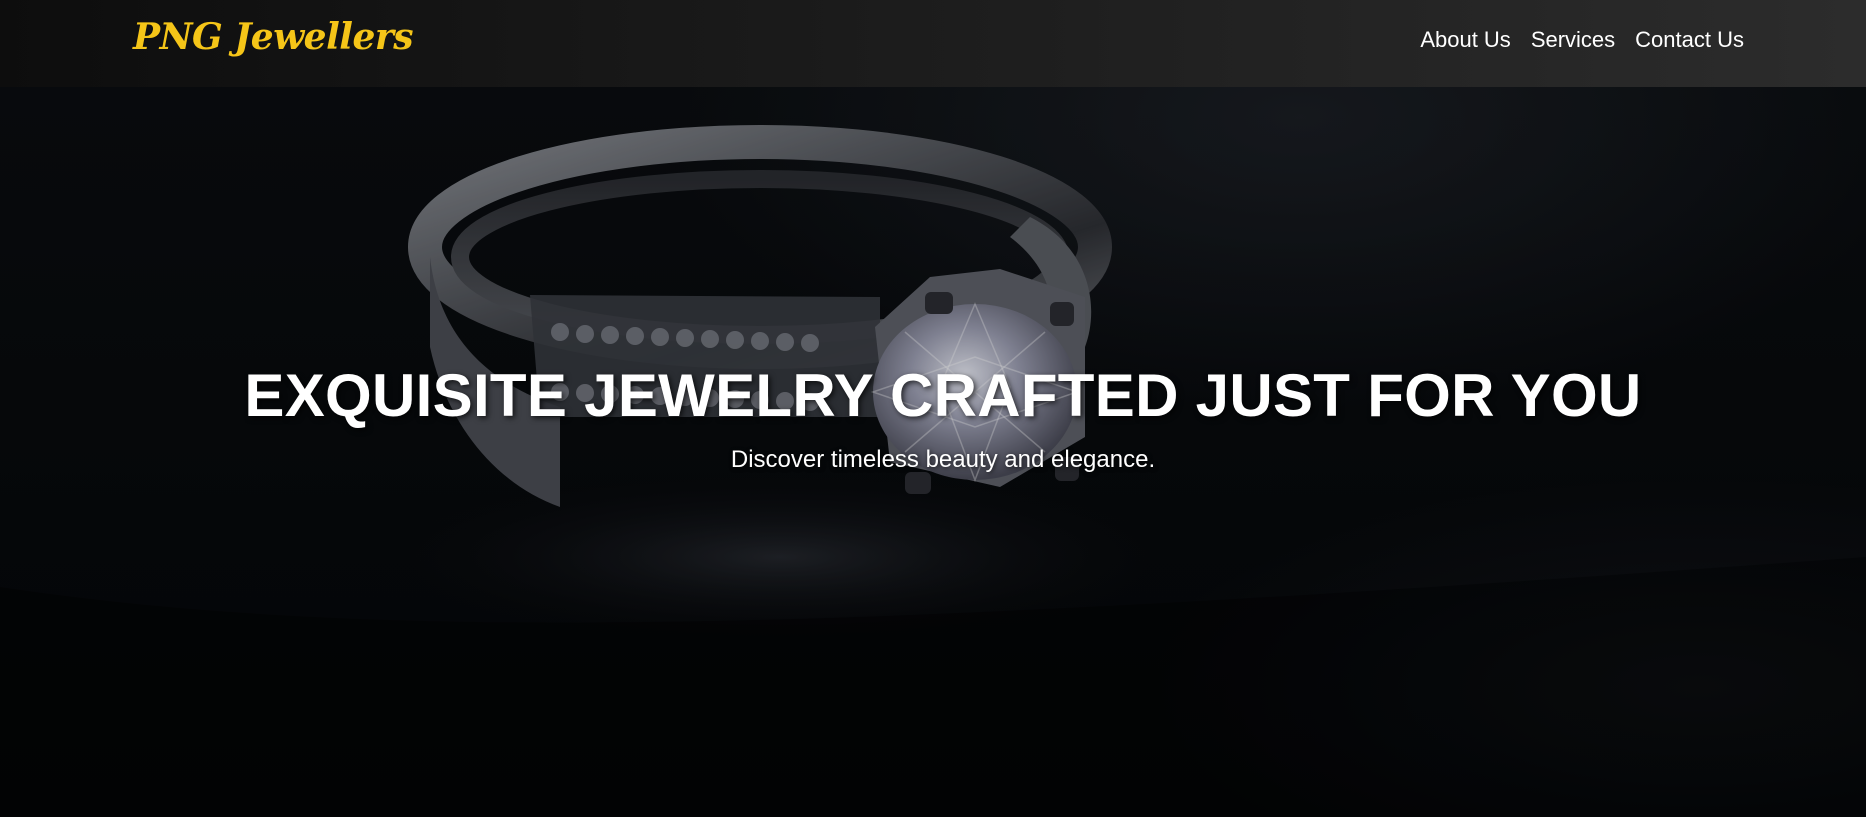 The image size is (1866, 817). I want to click on hero-subtitle: Discover timeless beauty and elegance., so click(943, 459).